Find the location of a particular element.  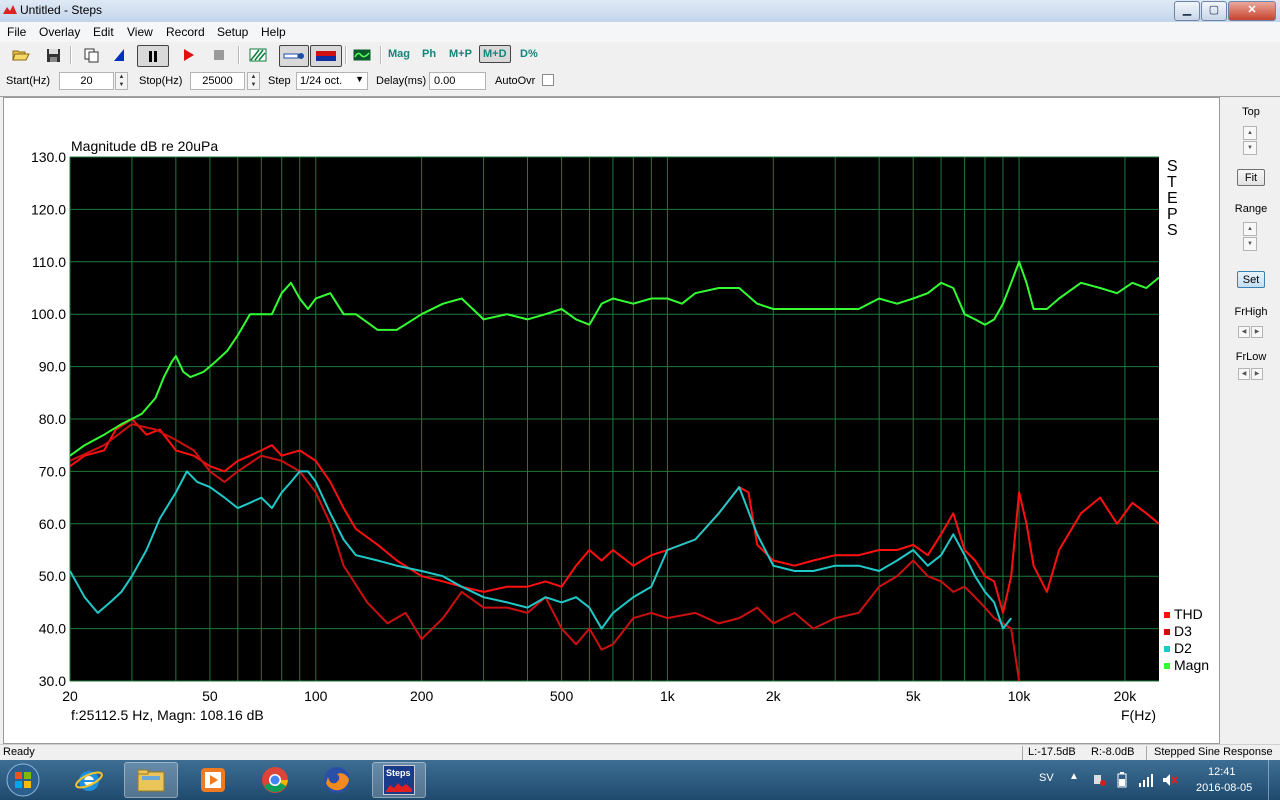

y-tick-label: 60.0 is located at coordinates (52, 524).